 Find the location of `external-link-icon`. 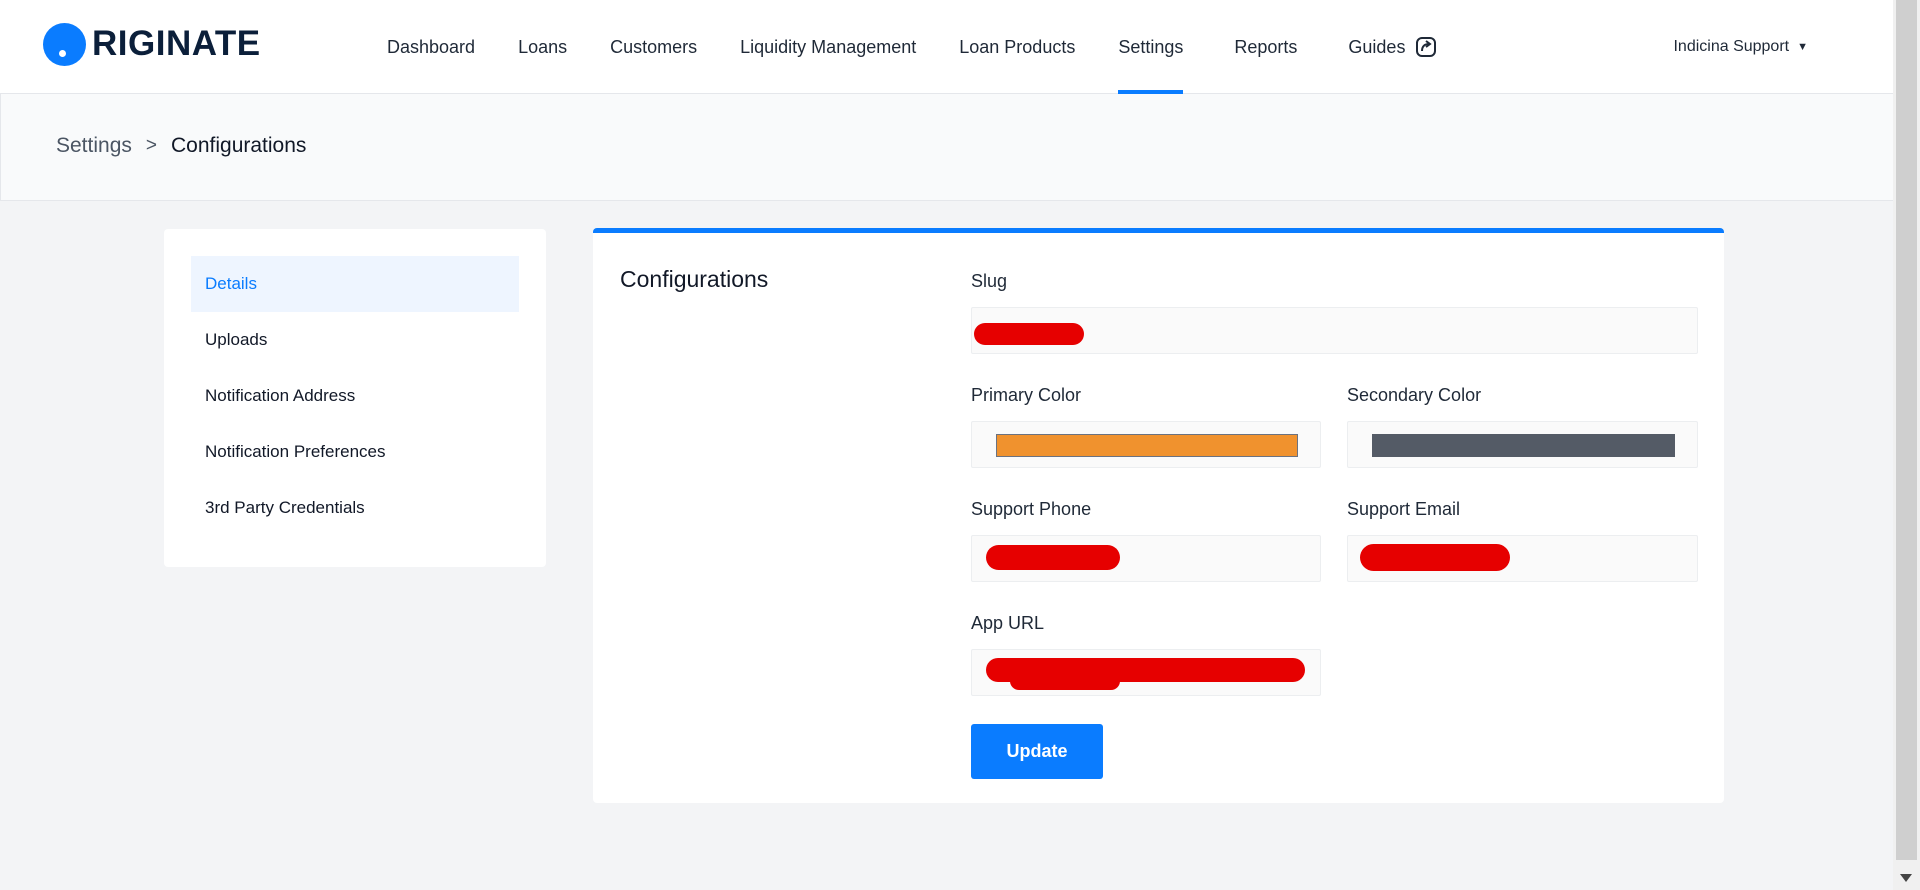

external-link-icon is located at coordinates (1426, 47).